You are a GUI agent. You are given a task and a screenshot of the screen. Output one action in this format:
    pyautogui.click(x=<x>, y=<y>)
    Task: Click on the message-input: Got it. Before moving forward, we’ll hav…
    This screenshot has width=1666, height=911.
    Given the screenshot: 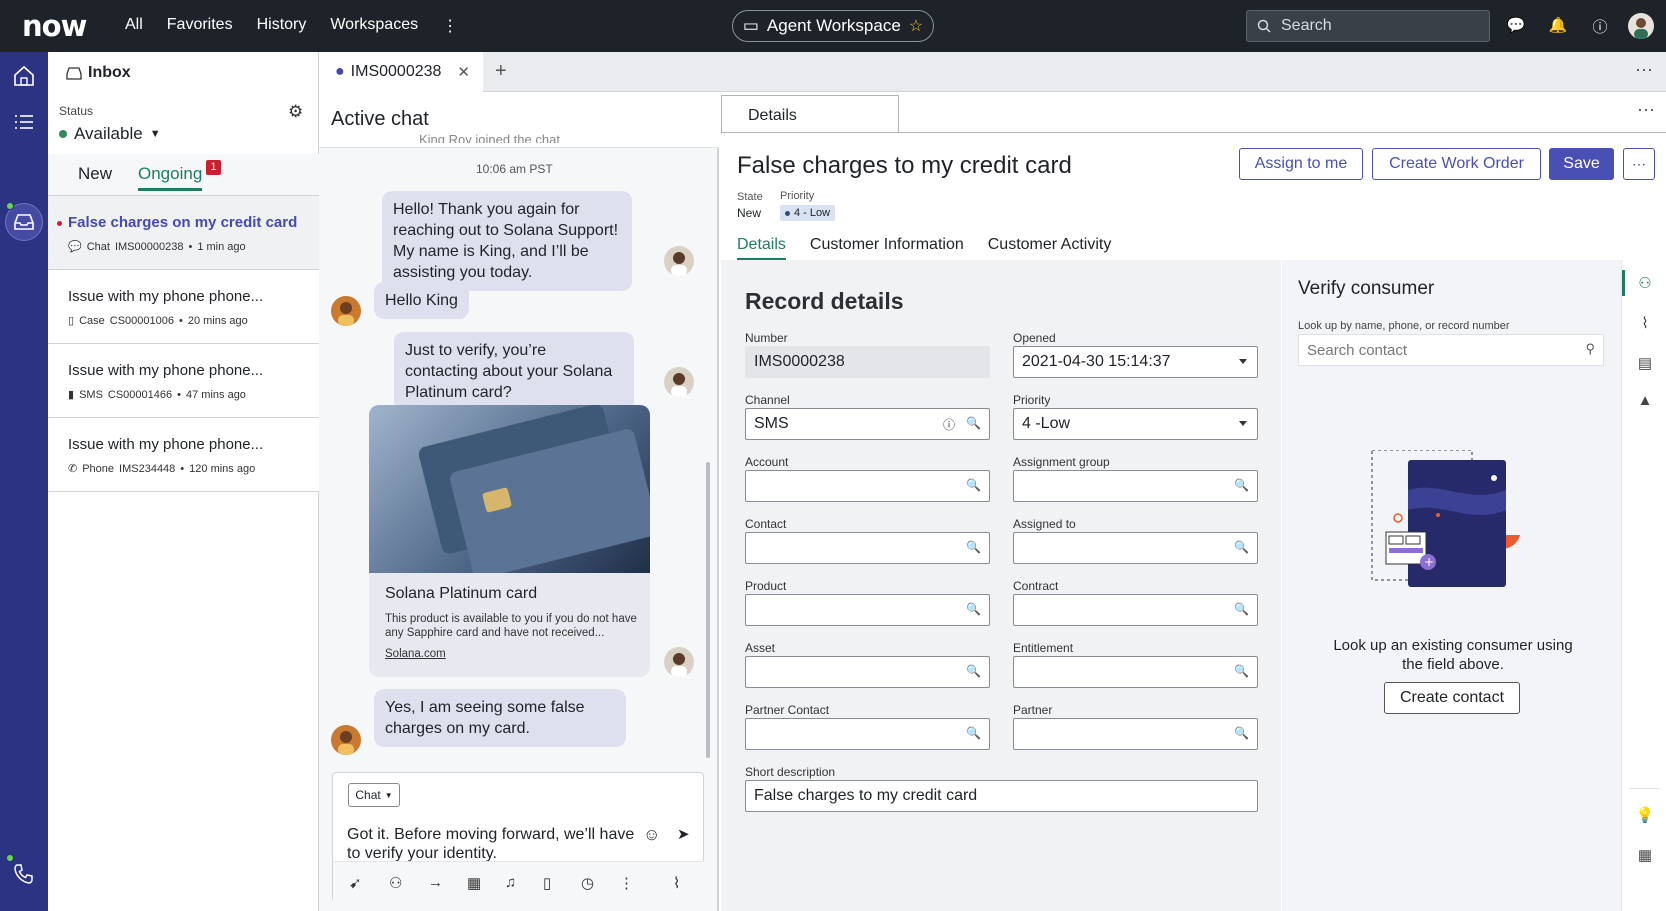 What is the action you would take?
    pyautogui.click(x=492, y=844)
    